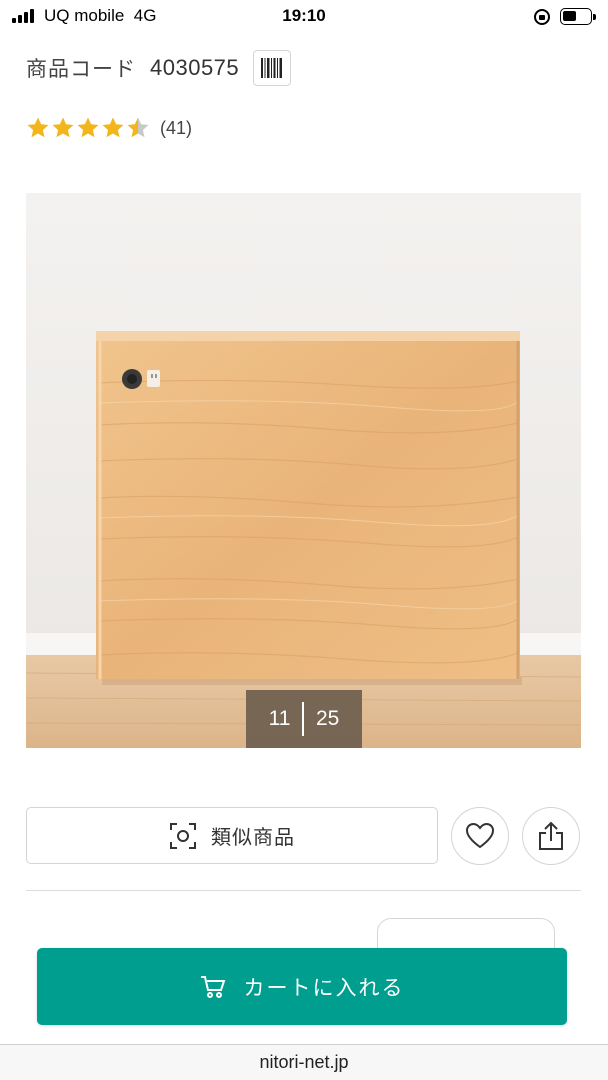 This screenshot has height=1080, width=608. I want to click on url-text: nitori-net.jp, so click(304, 1062).